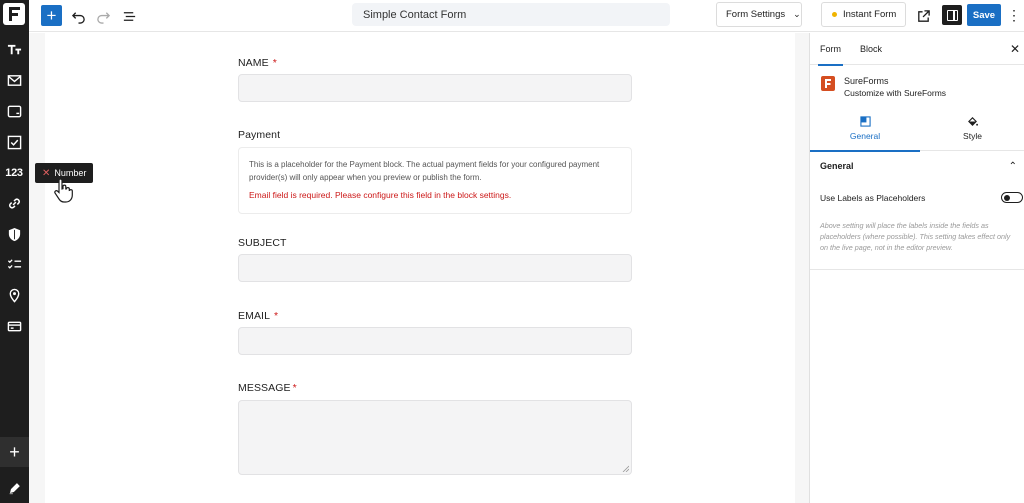 This screenshot has width=1024, height=503. I want to click on name-label-text: NAME, so click(253, 63).